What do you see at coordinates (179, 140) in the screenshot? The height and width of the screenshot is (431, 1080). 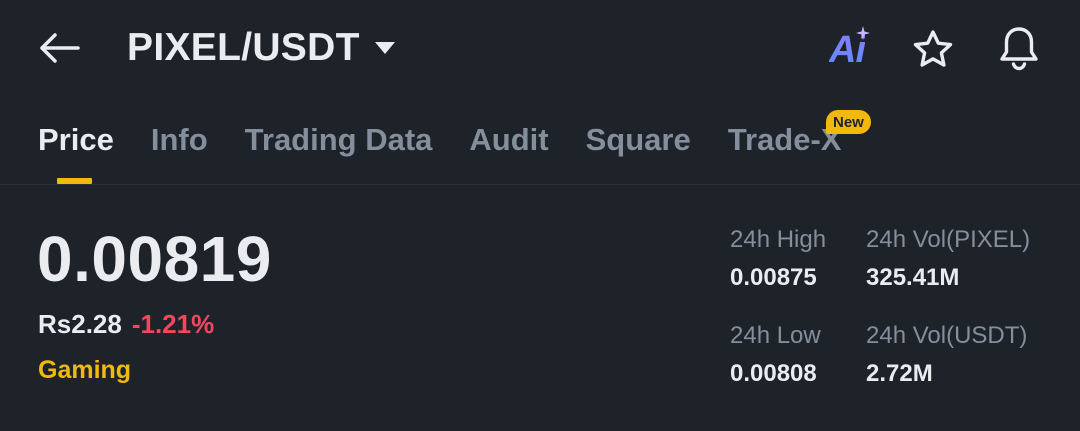 I see `tab-info: Info` at bounding box center [179, 140].